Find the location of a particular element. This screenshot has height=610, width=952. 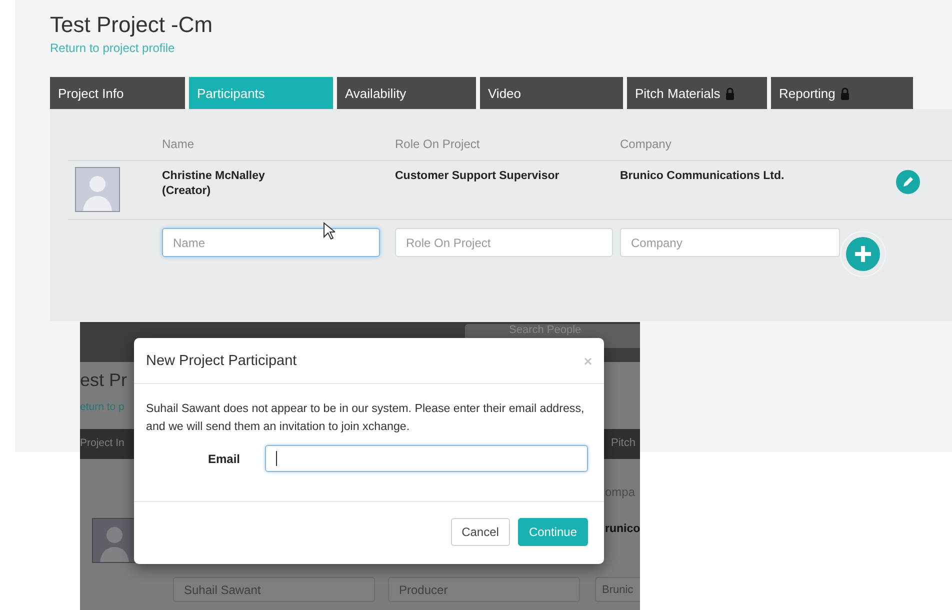

project-title: Test Project -Cm is located at coordinates (132, 25).